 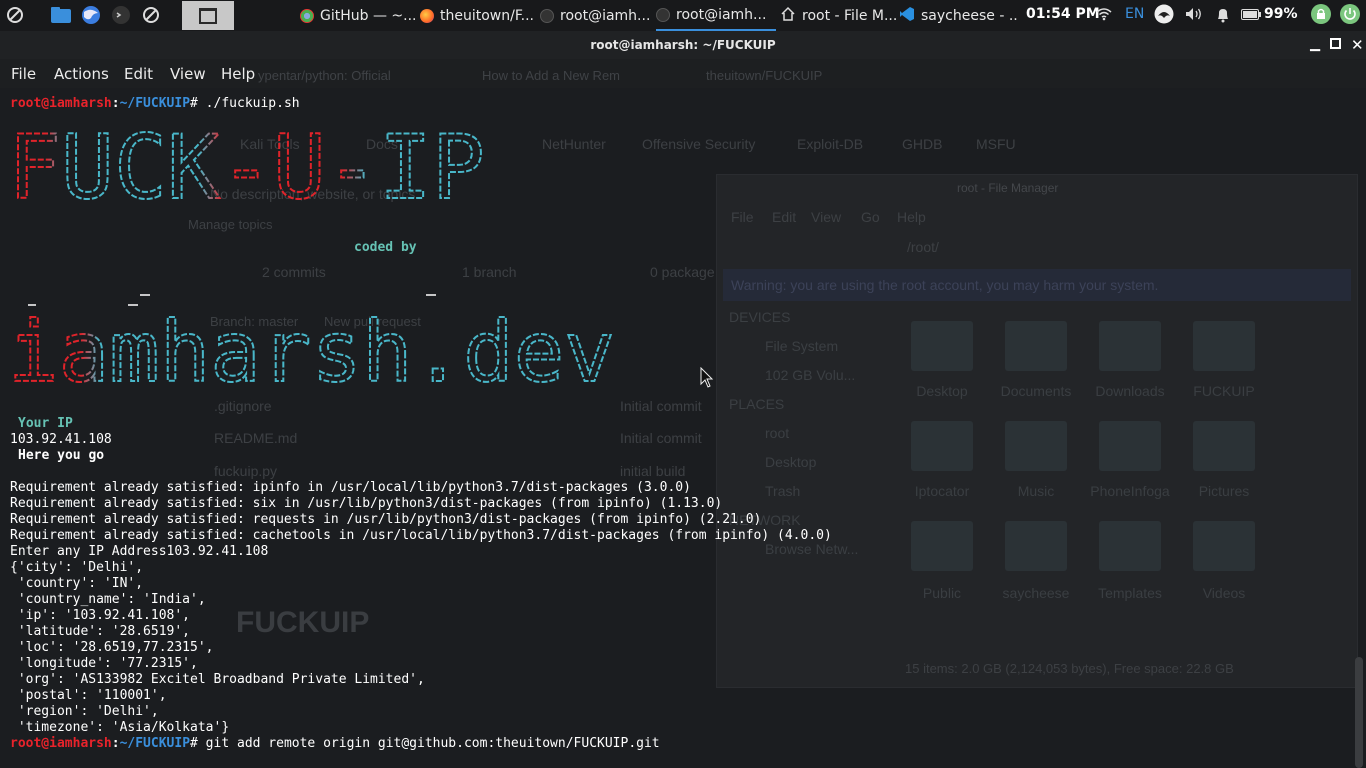 I want to click on prompt-line-1: root@iamharsh:~/FUCKUIP# ./fuckuip.sh, so click(x=155, y=104).